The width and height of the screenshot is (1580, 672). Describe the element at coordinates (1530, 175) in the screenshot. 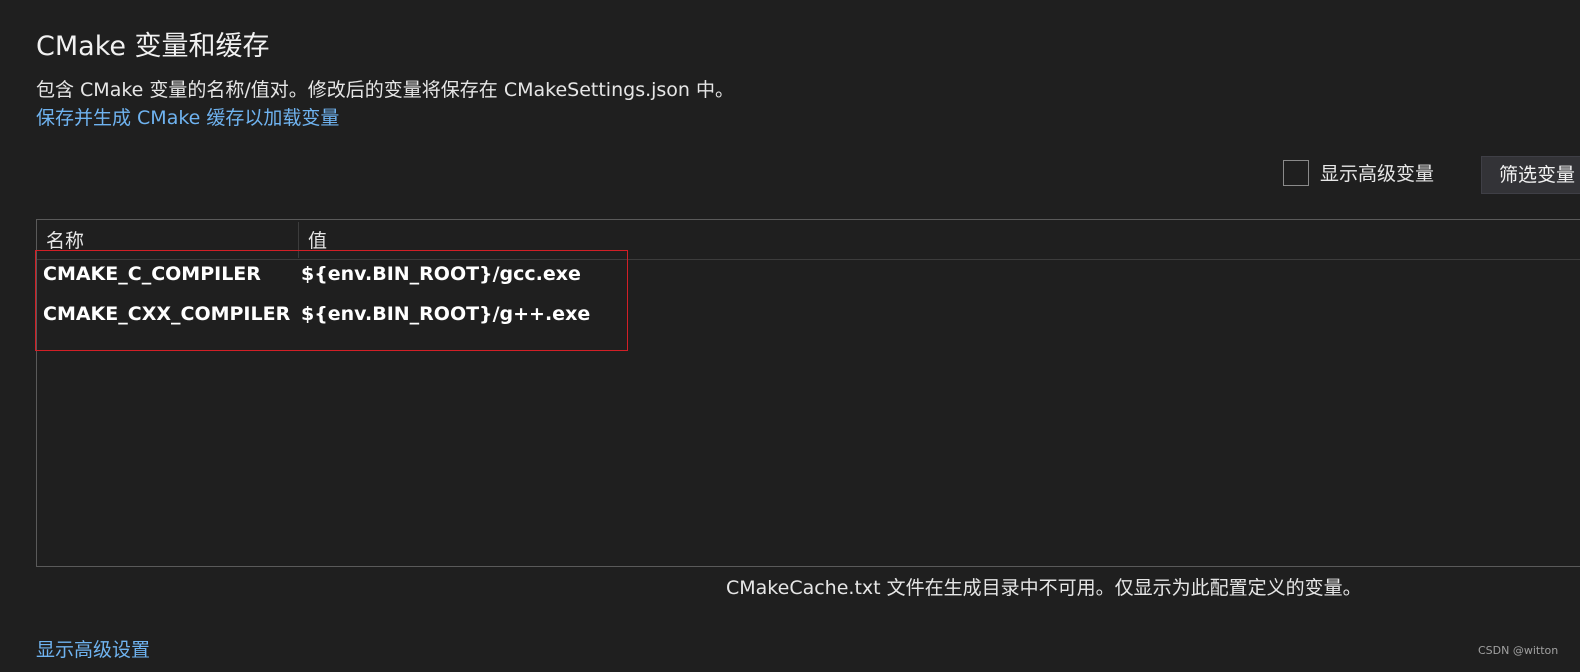

I see `filter-variables-button: 筛选变量` at that location.